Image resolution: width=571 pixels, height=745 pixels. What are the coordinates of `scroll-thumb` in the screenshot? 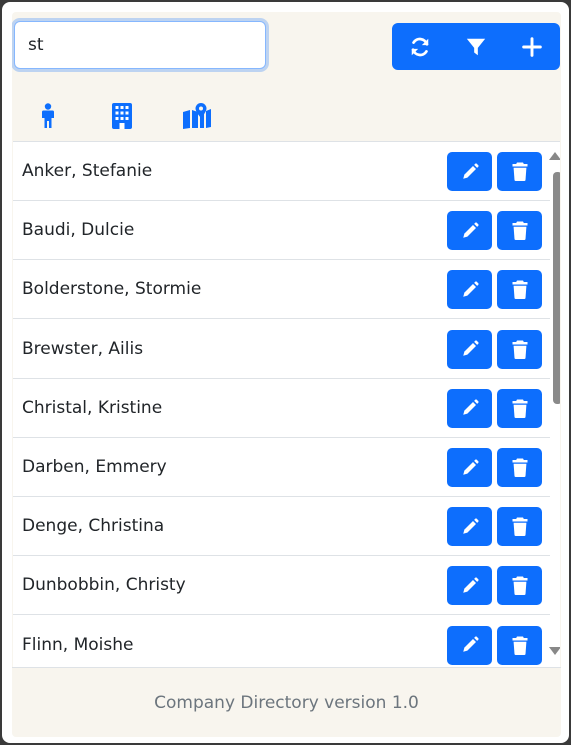 It's located at (556, 288).